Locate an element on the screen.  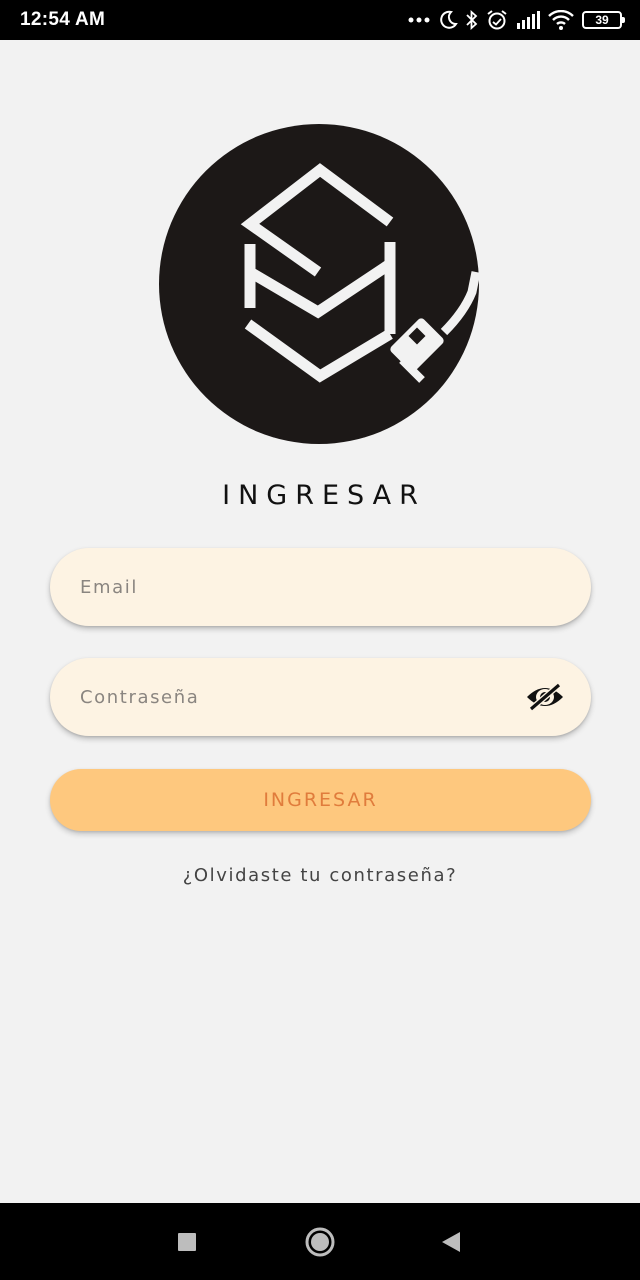
battery-icon: 39 is located at coordinates (603, 20).